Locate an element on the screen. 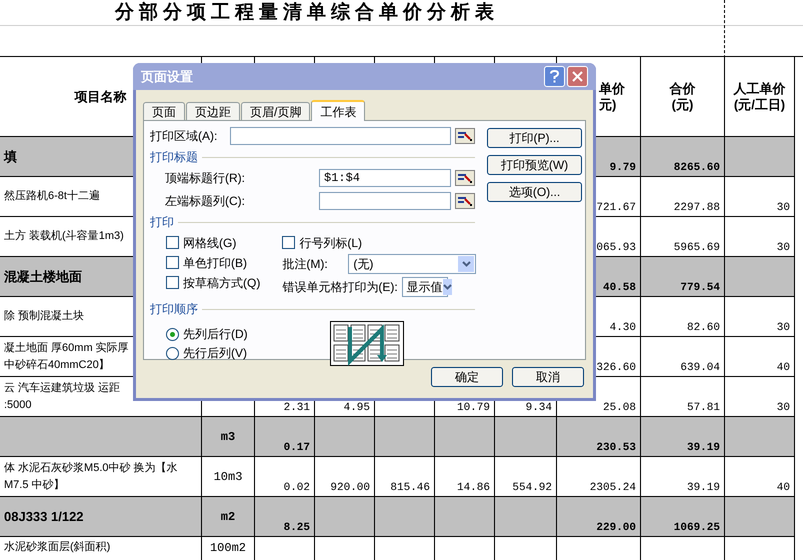 This screenshot has height=560, width=803. column-header: 单价 元) is located at coordinates (612, 96).